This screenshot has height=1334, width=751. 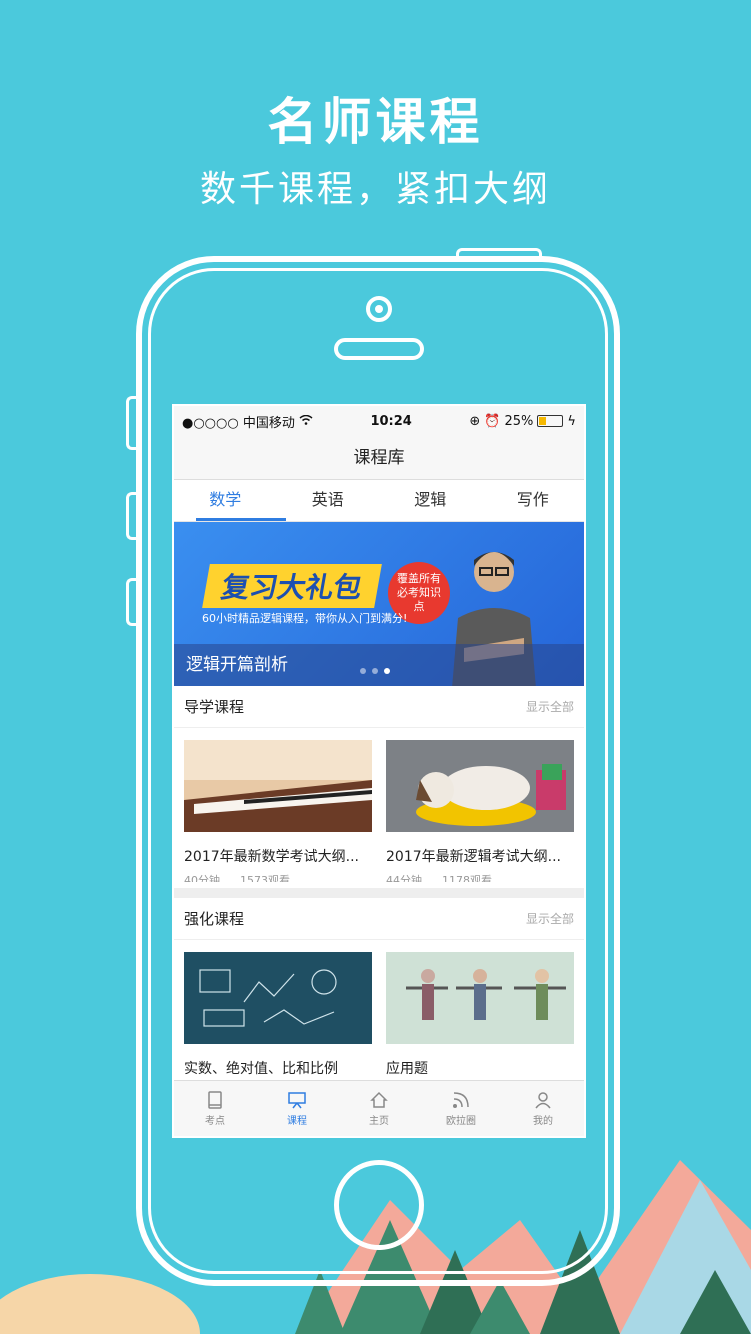 I want to click on course-card: 2017年最新逻辑考试大纲... 44分钟 1178观看, so click(x=480, y=811).